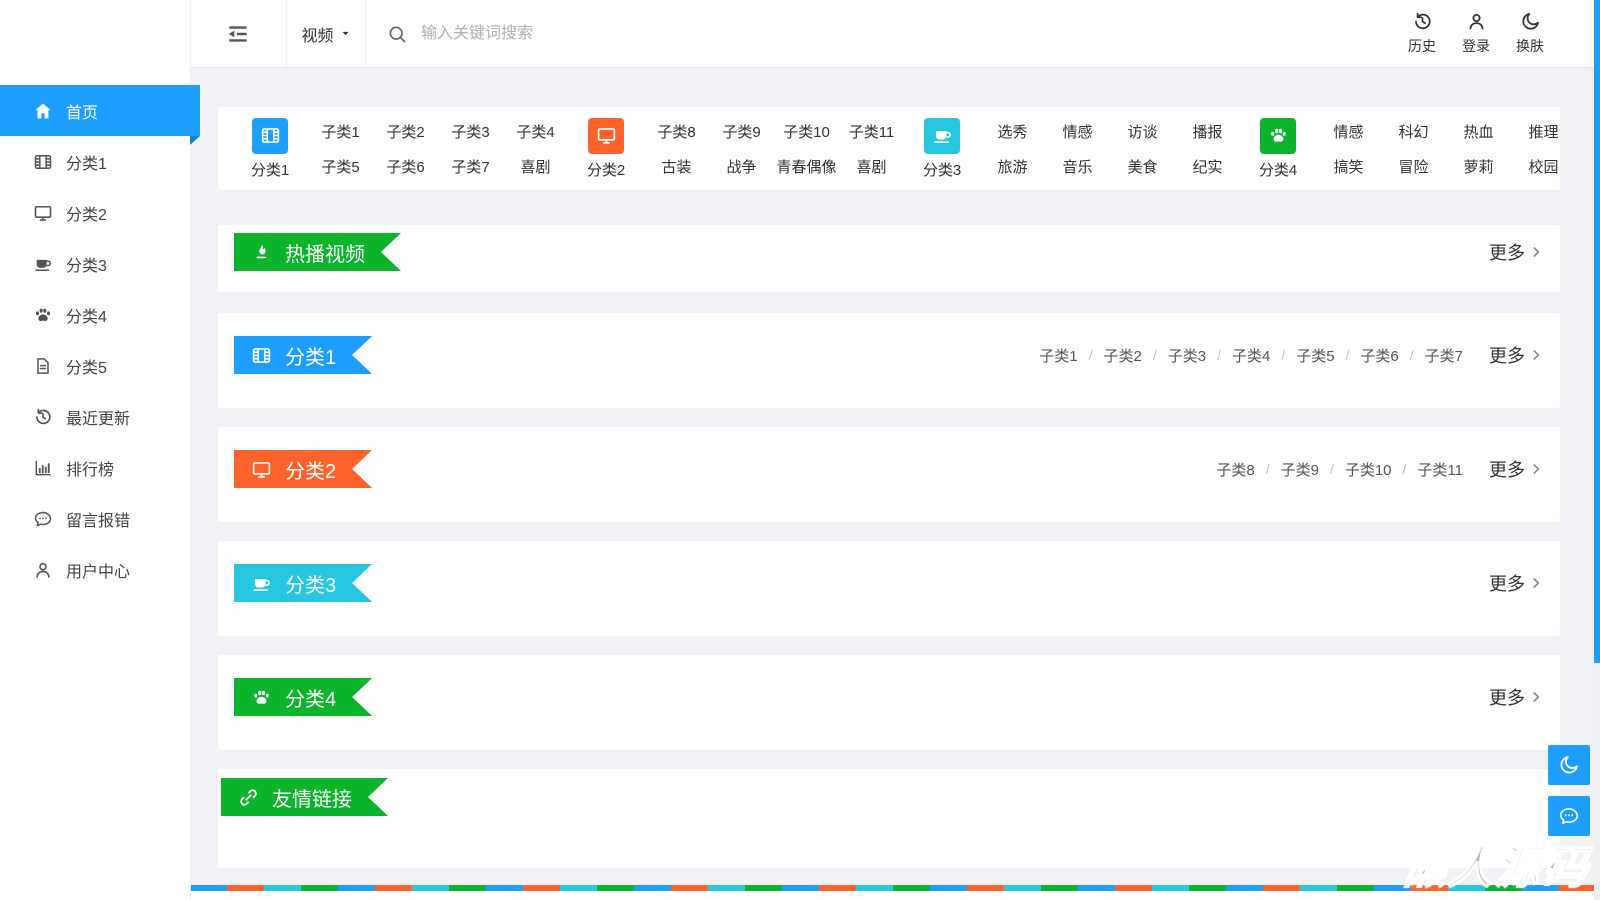 The width and height of the screenshot is (1600, 900). I want to click on sidebar-item-home: 首页, so click(100, 115).